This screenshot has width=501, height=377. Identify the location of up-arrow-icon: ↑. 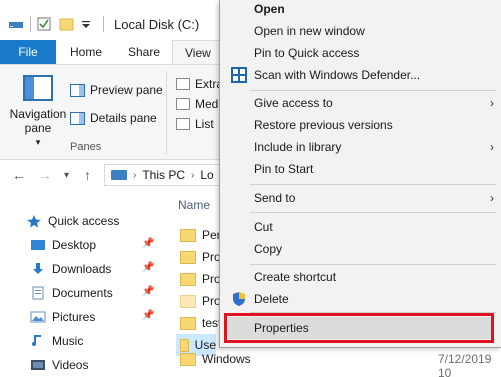
(87, 175).